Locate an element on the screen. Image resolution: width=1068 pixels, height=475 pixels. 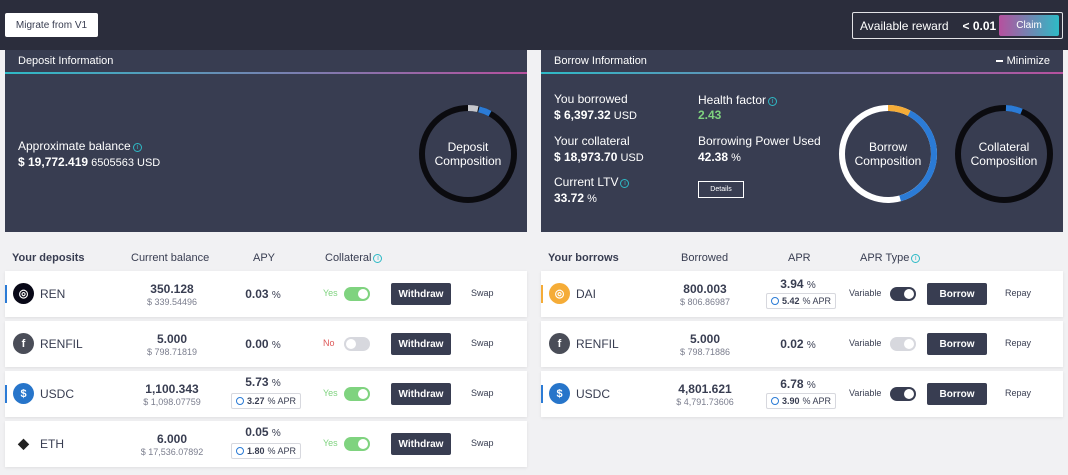
apr-number: 6.78 is located at coordinates (792, 384).